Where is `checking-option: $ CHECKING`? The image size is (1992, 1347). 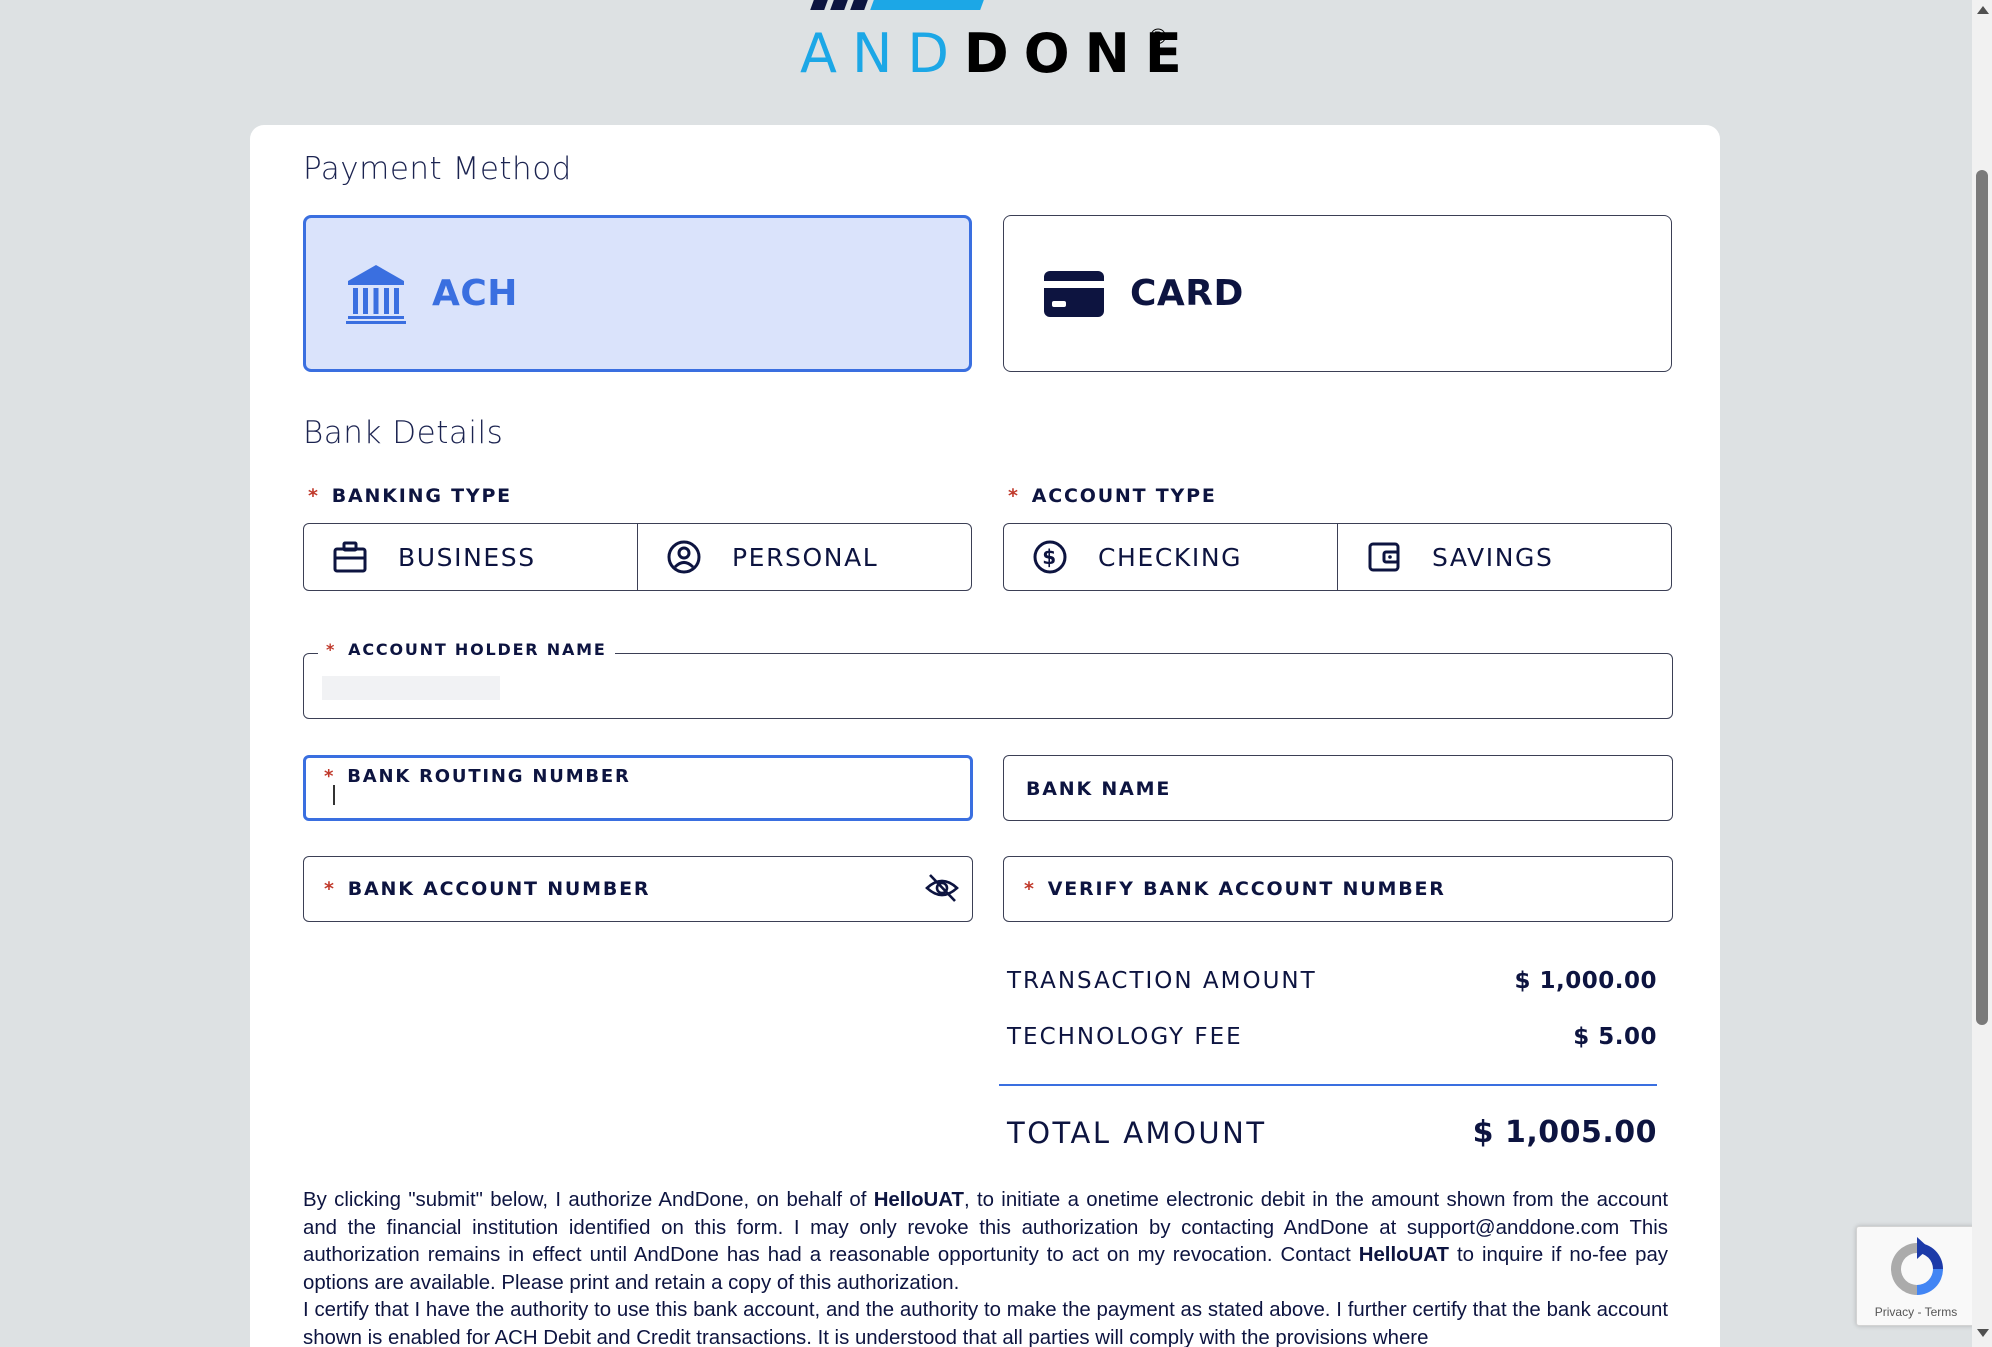 checking-option: $ CHECKING is located at coordinates (1170, 557).